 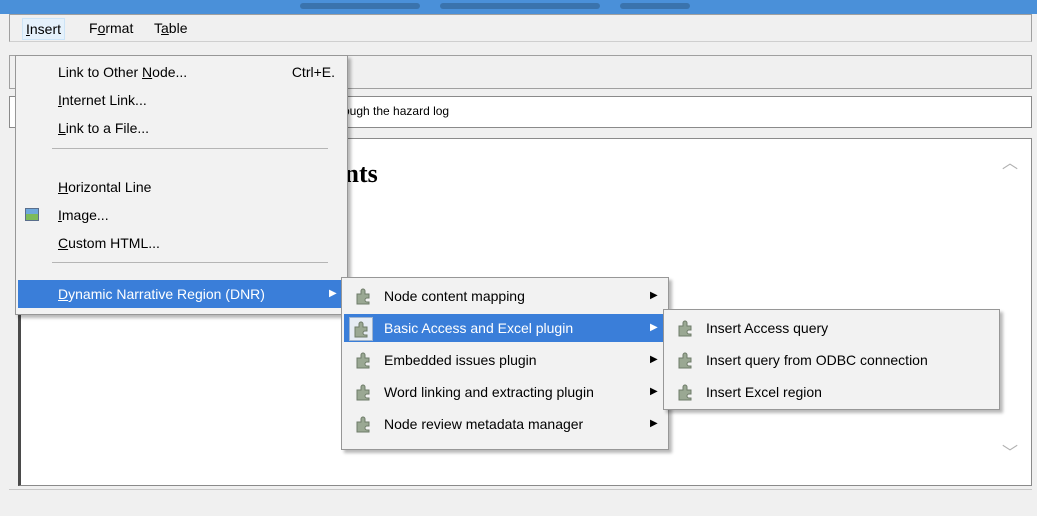 What do you see at coordinates (460, 360) in the screenshot?
I see `menu-label: Embedded issues plugin` at bounding box center [460, 360].